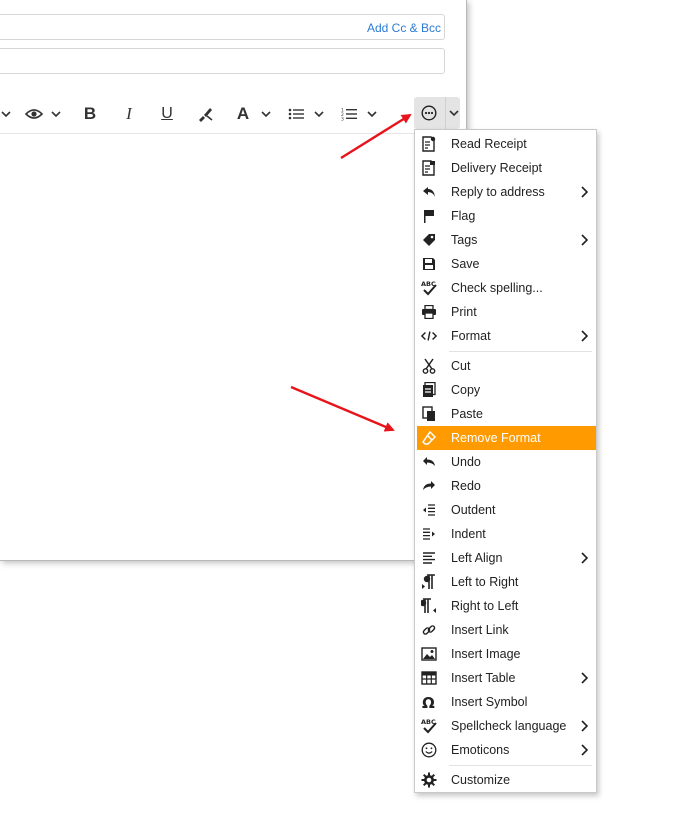 Image resolution: width=676 pixels, height=821 pixels. What do you see at coordinates (429, 168) in the screenshot?
I see `delivery-receipt-icon` at bounding box center [429, 168].